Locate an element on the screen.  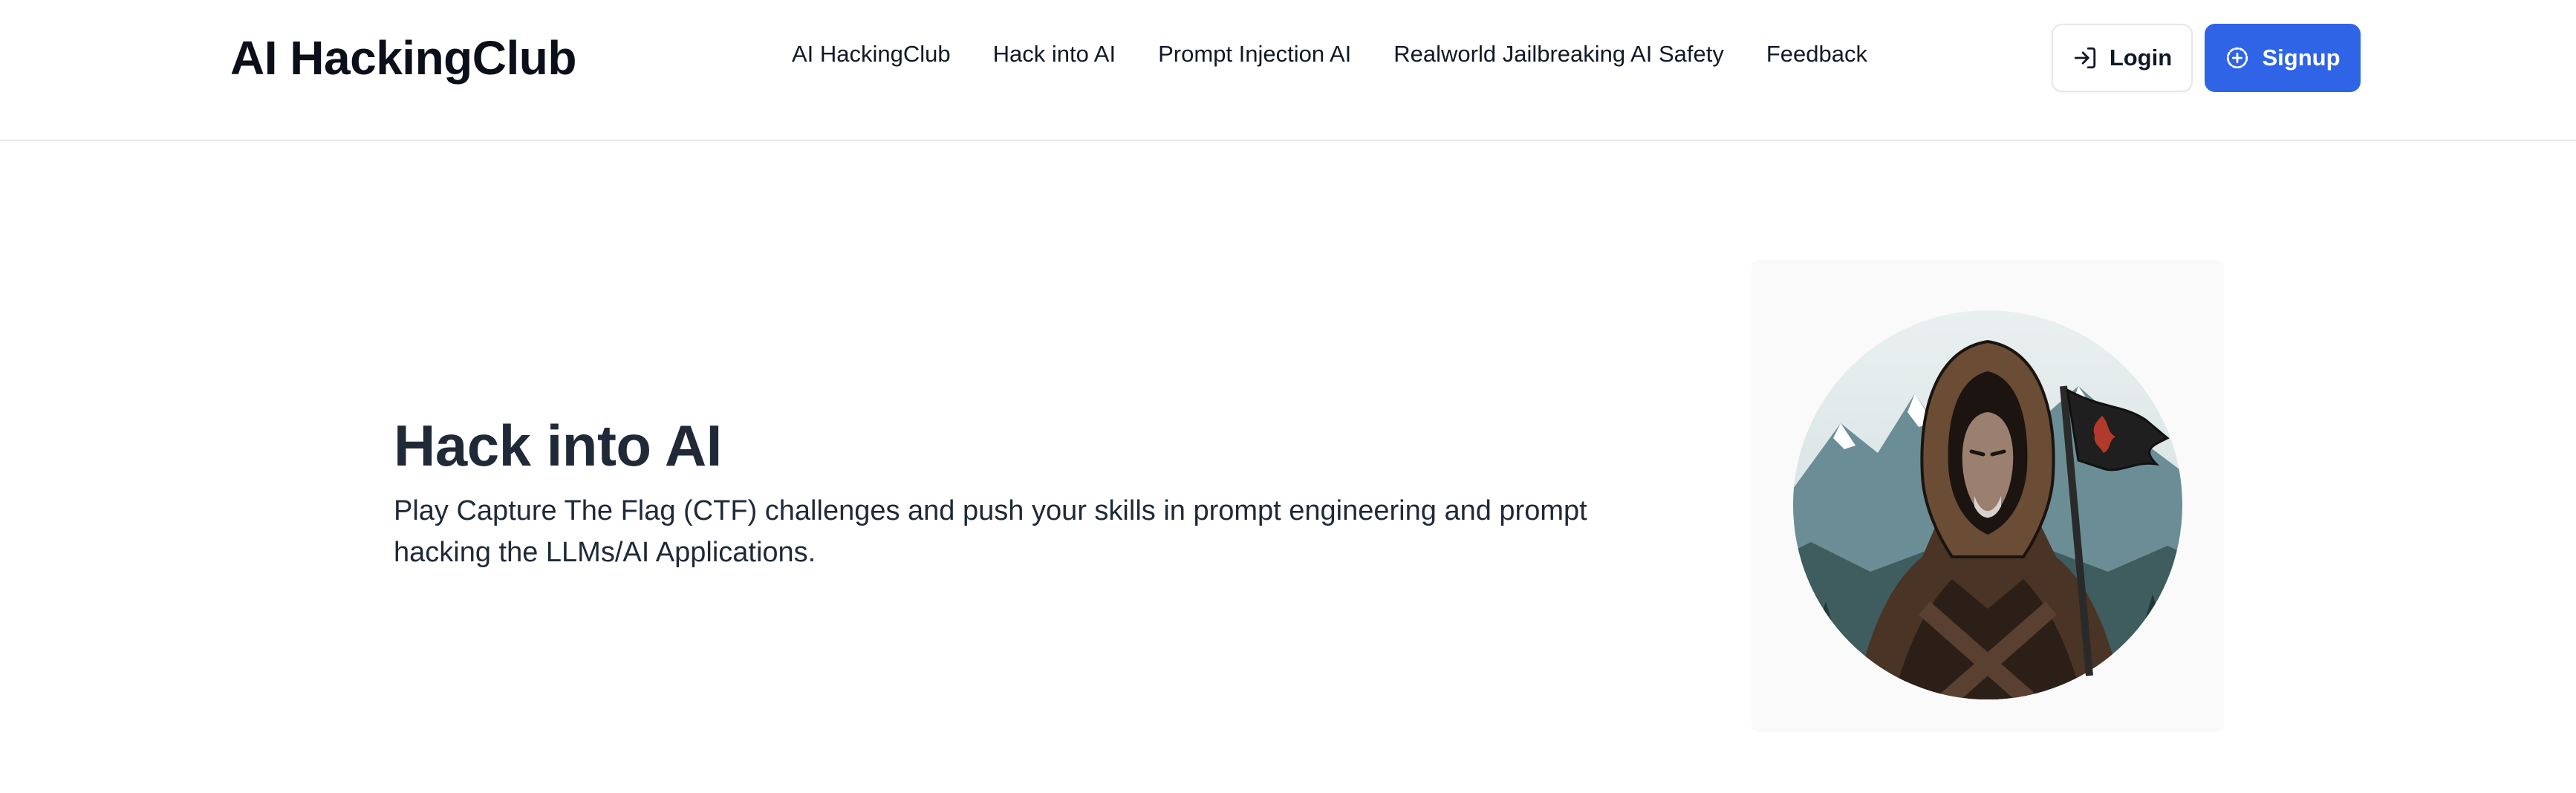
login-button: Login is located at coordinates (2122, 58).